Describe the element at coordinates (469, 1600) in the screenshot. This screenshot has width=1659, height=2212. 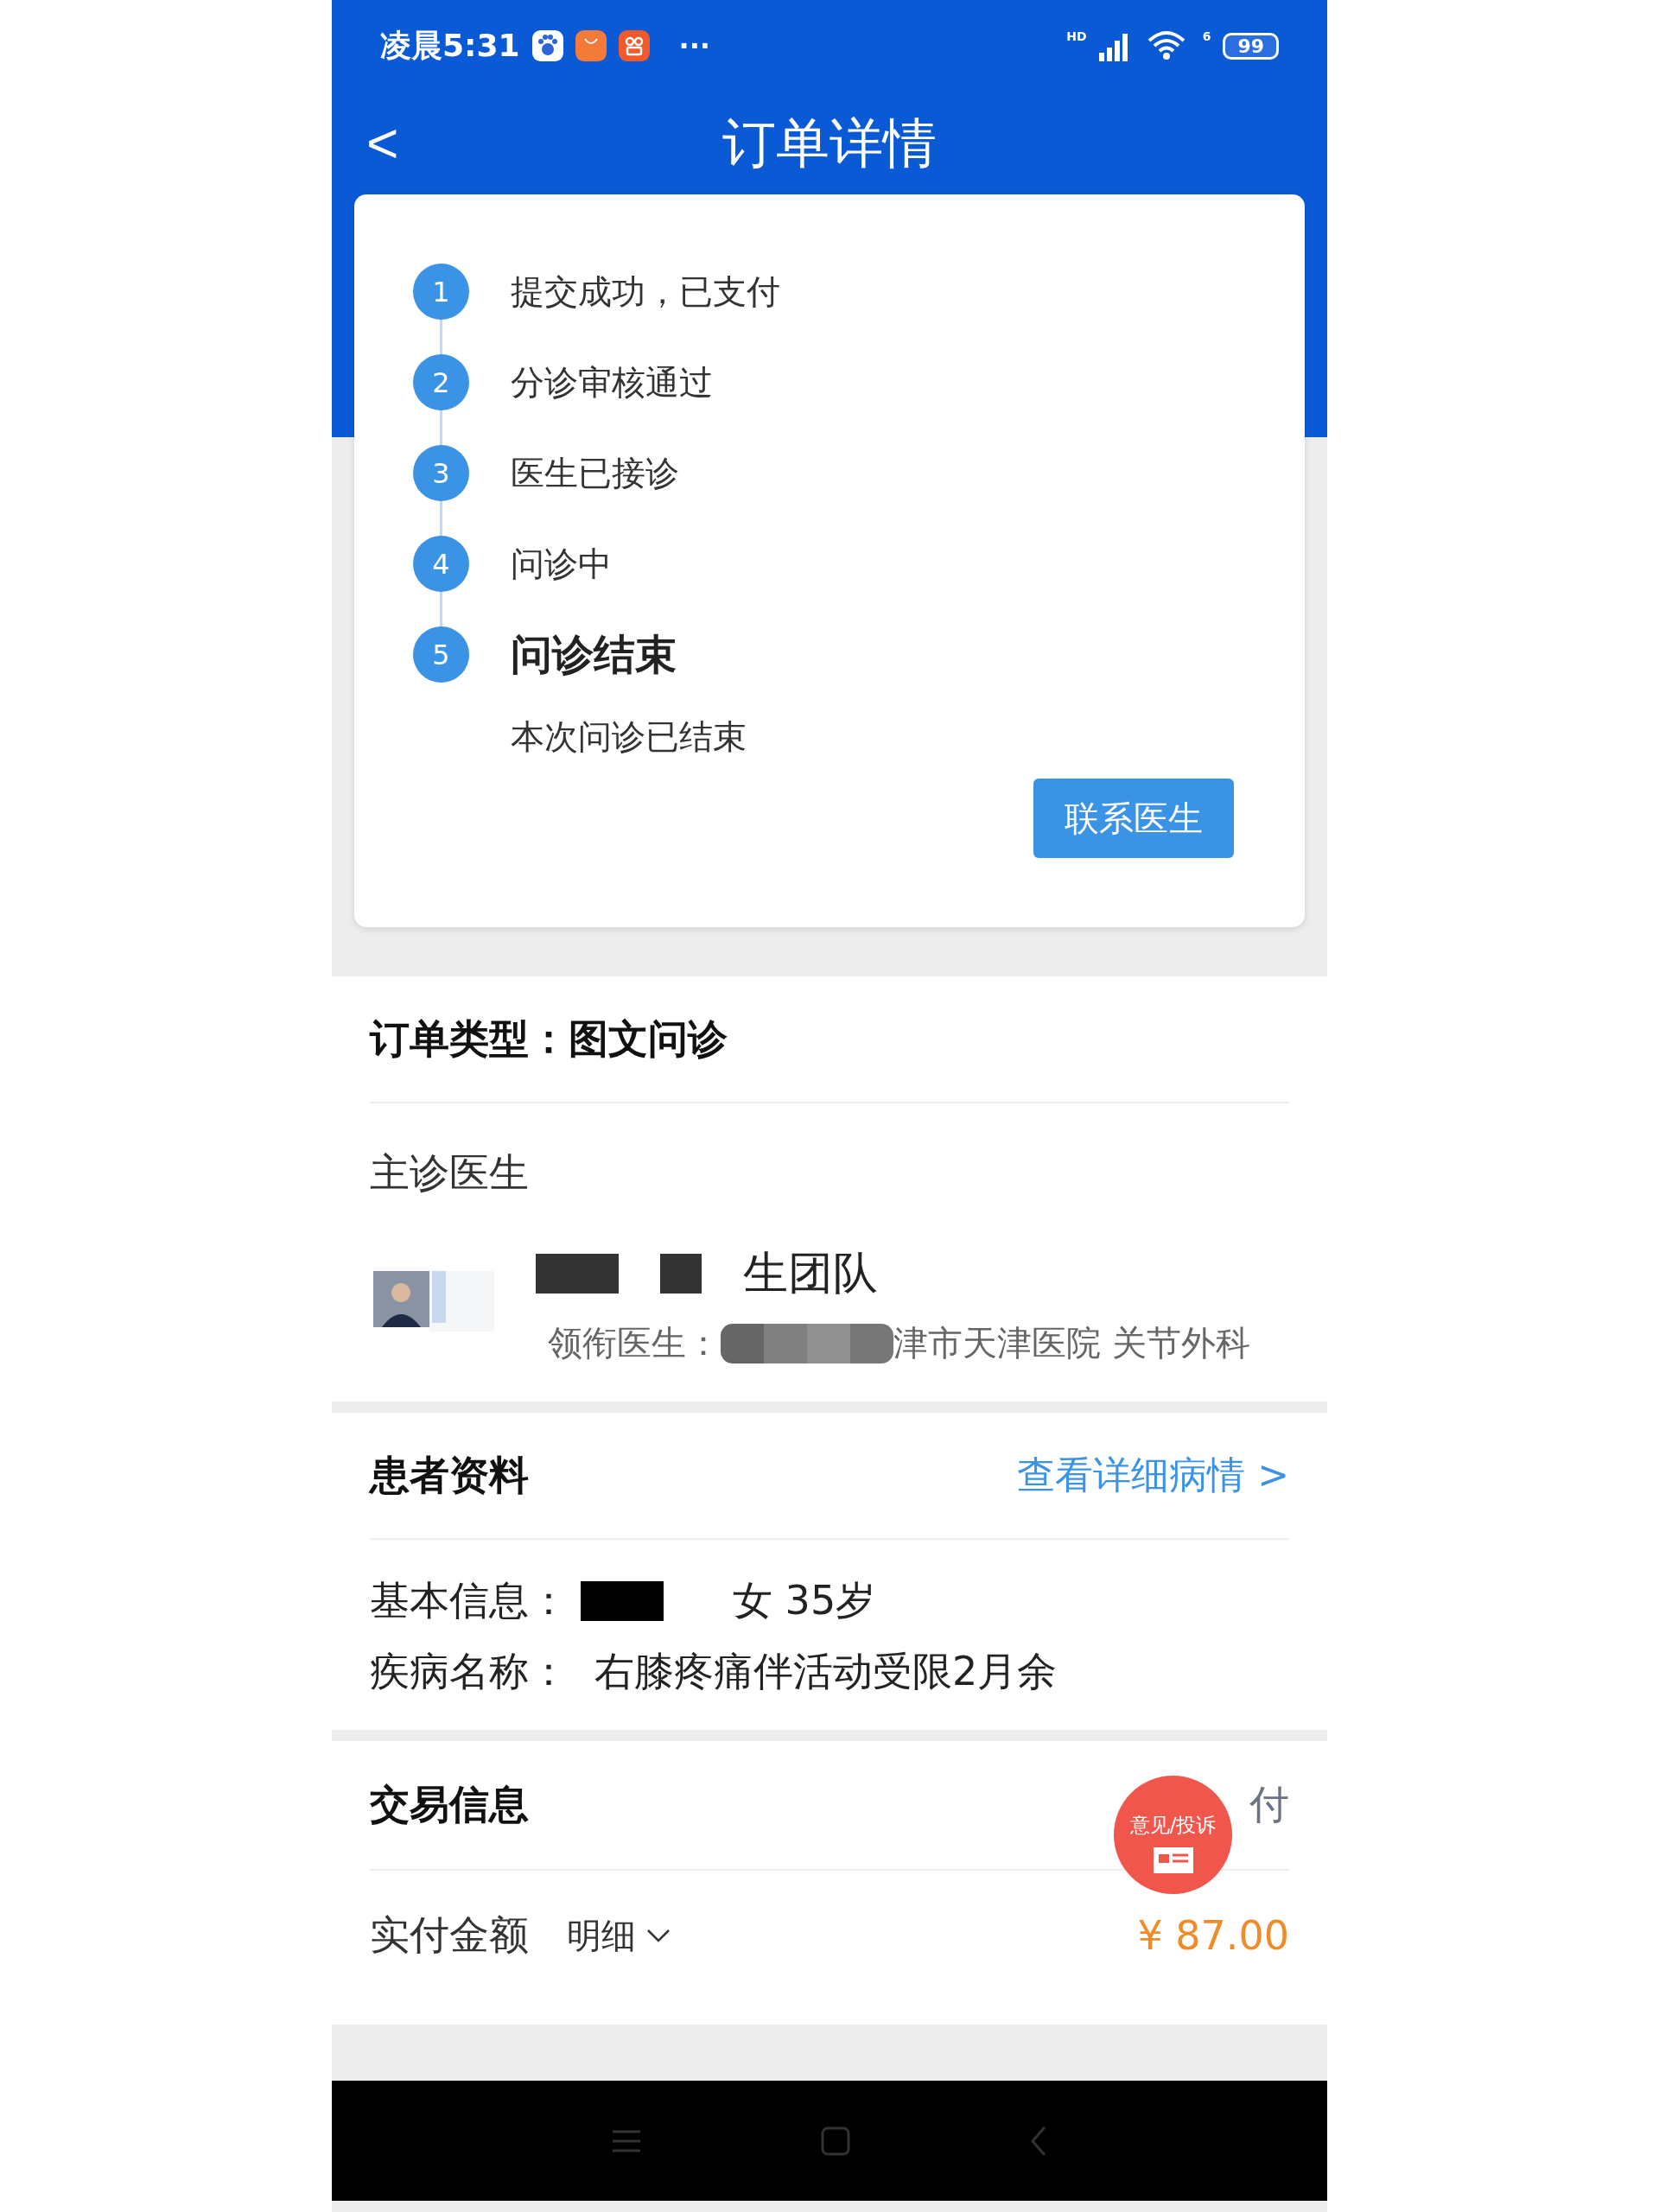
I see `basic-info-label: 基本信息：` at that location.